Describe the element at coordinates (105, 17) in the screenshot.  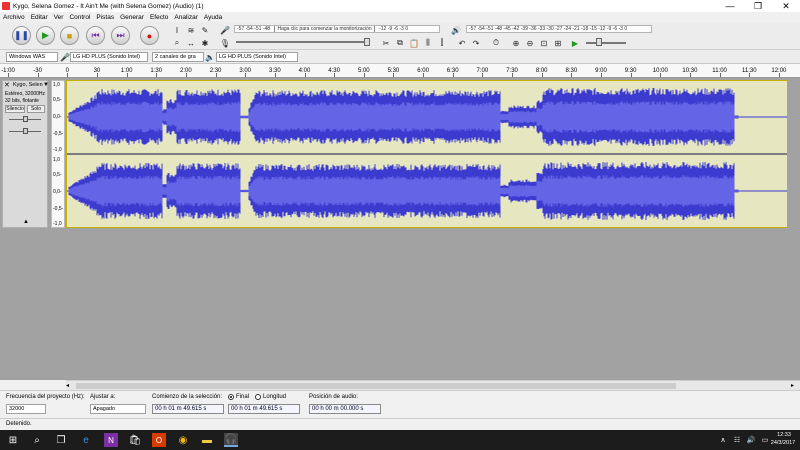
I see `menu-pistas: Pistas` at that location.